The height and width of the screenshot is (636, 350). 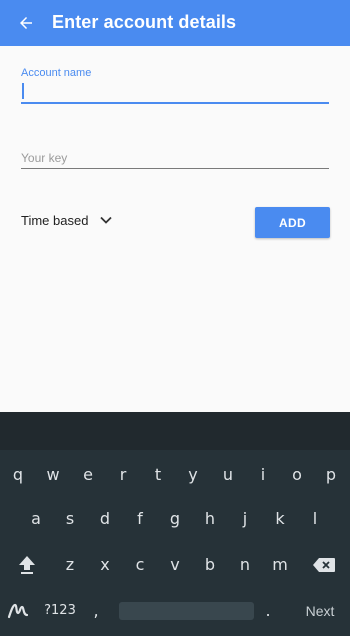 What do you see at coordinates (60, 611) in the screenshot?
I see `symbols-key: ?123` at bounding box center [60, 611].